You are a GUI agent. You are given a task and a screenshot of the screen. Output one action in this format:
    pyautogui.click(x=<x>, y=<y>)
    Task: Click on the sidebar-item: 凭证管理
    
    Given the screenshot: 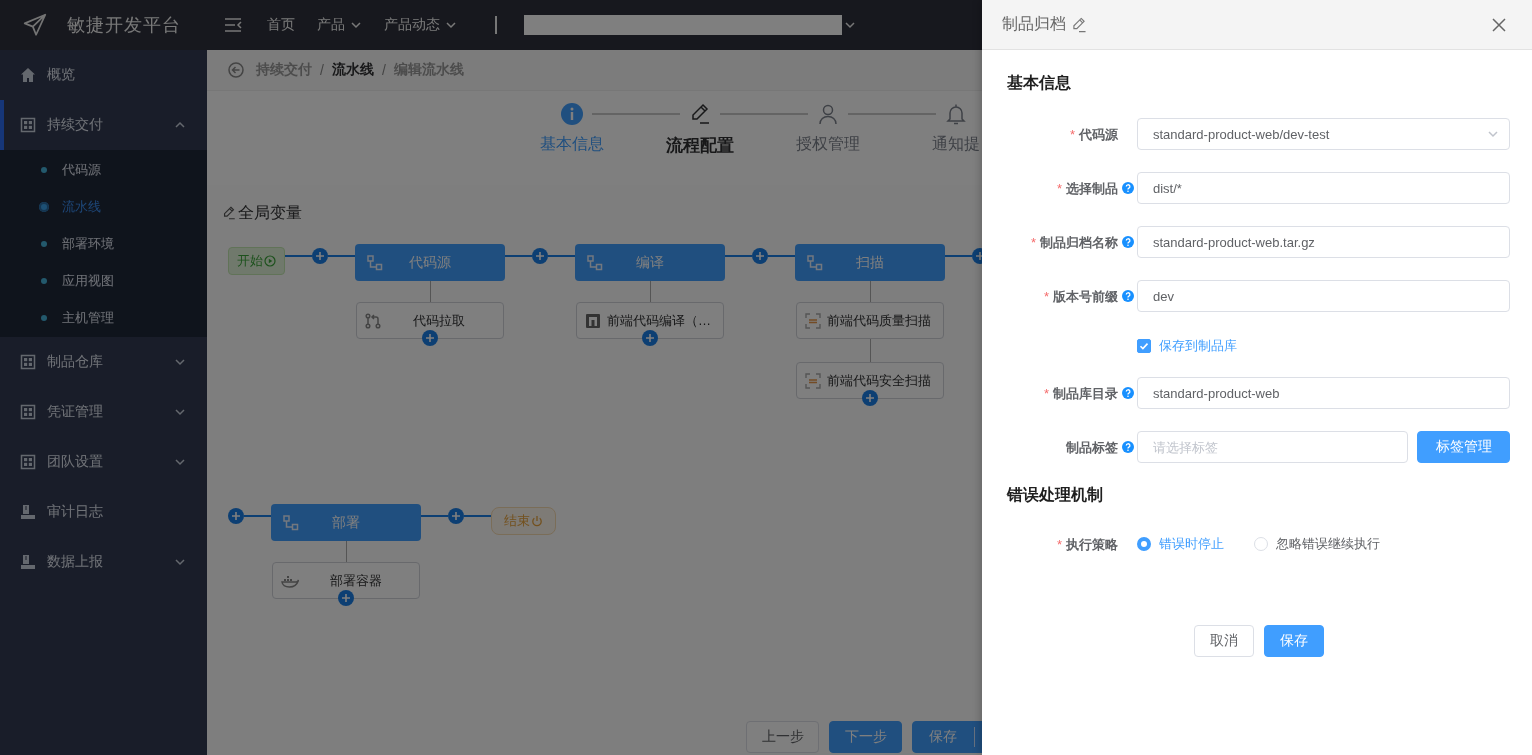 What is the action you would take?
    pyautogui.click(x=103, y=412)
    